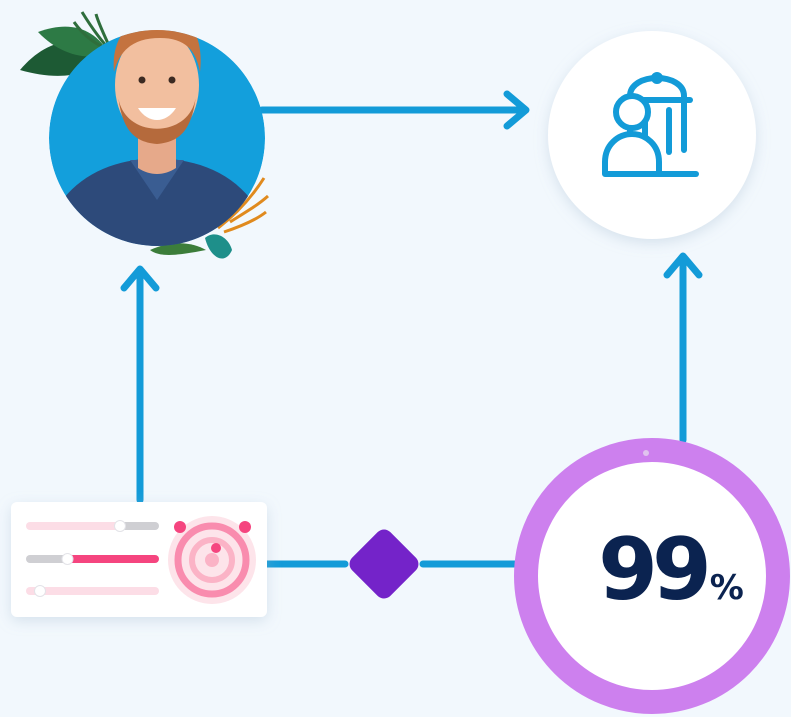  I want to click on percentage-unit: %, so click(726, 588).